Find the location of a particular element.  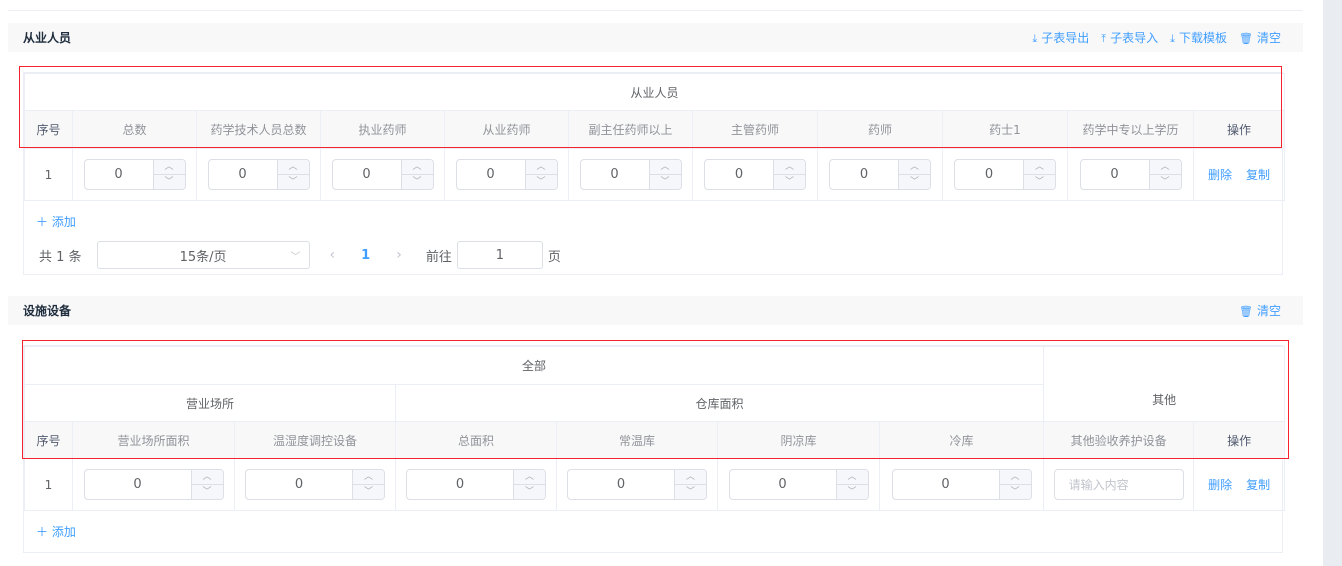

page-suffix: 页 is located at coordinates (554, 257).